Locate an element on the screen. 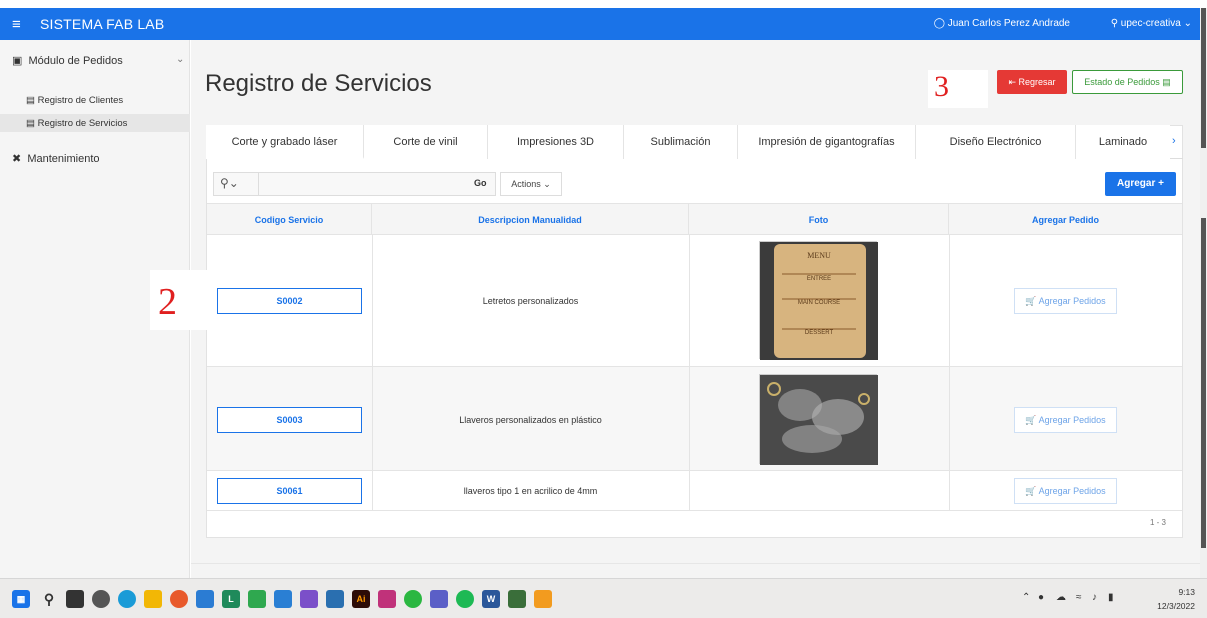 Image resolution: width=1207 pixels, height=618 pixels. clock-time: 9:13 is located at coordinates (1186, 592).